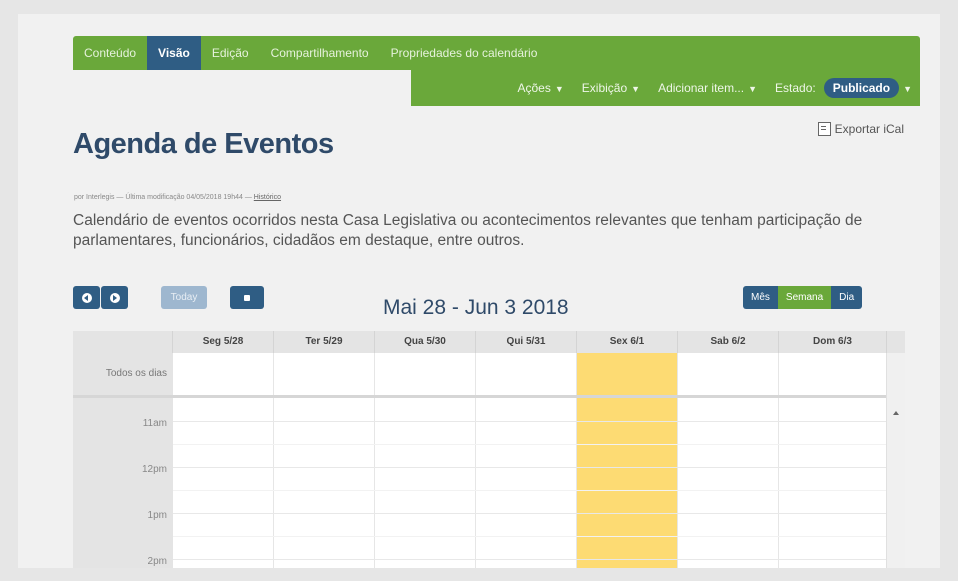 Image resolution: width=958 pixels, height=581 pixels. Describe the element at coordinates (123, 342) in the screenshot. I see `gutter-header` at that location.